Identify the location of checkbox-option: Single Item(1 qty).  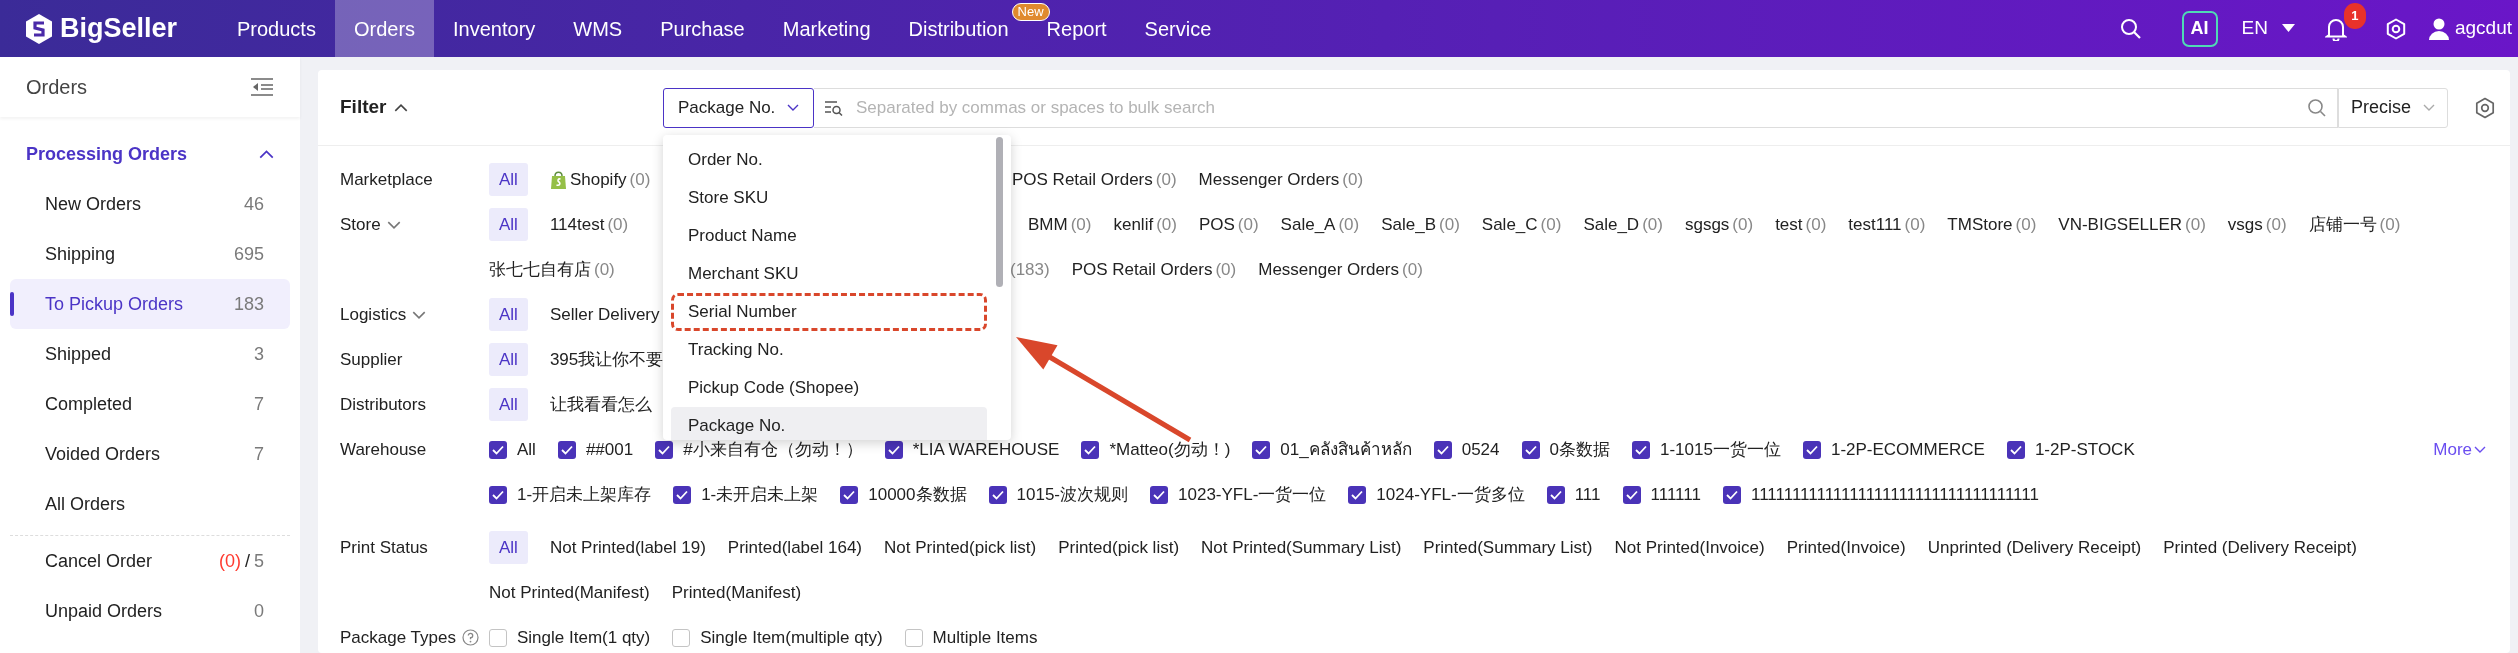
(570, 637).